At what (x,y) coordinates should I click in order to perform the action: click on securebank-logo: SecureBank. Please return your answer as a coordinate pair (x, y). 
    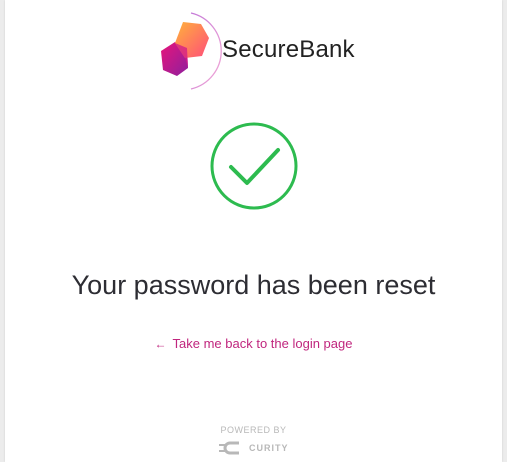
    Looking at the image, I should click on (265, 51).